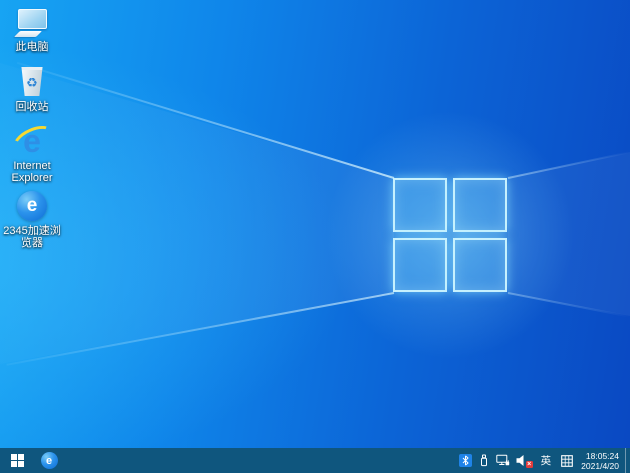  What do you see at coordinates (32, 205) in the screenshot?
I see `2345-browser-icon: e` at bounding box center [32, 205].